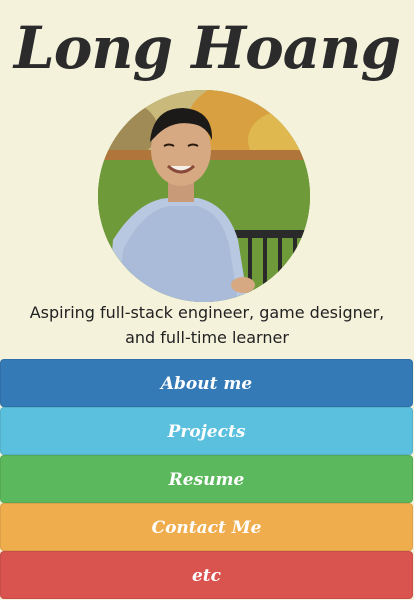 The height and width of the screenshot is (600, 414). Describe the element at coordinates (206, 431) in the screenshot. I see `nav-projects-button: Projects` at that location.